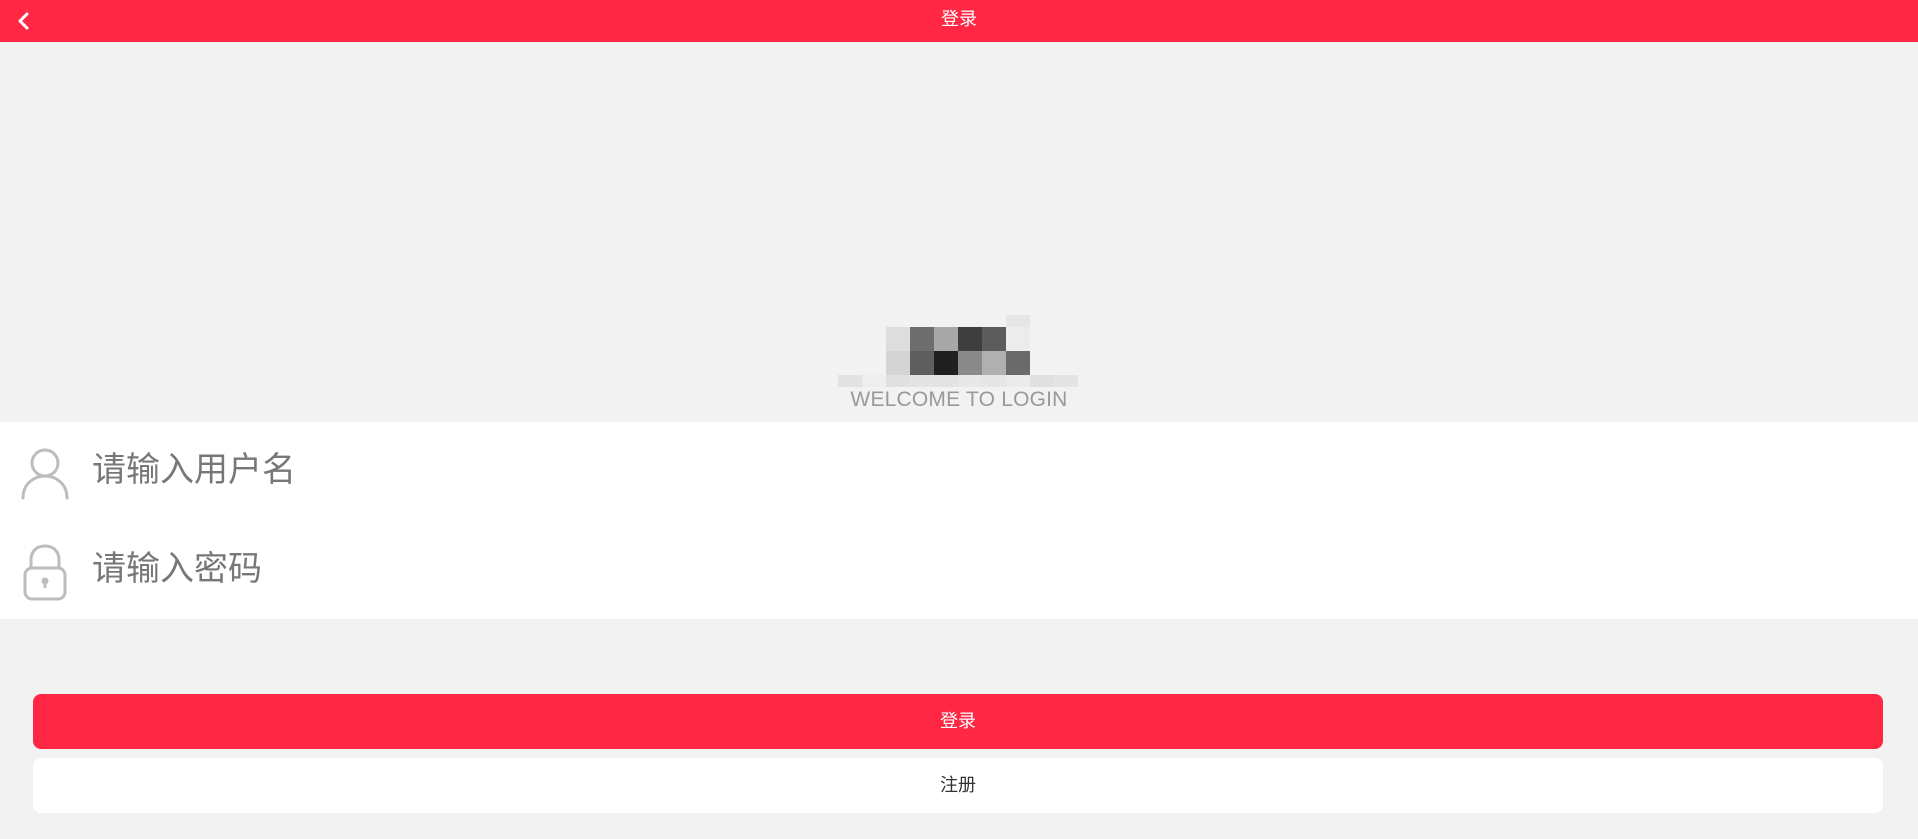  I want to click on login-button: 登录, so click(958, 721).